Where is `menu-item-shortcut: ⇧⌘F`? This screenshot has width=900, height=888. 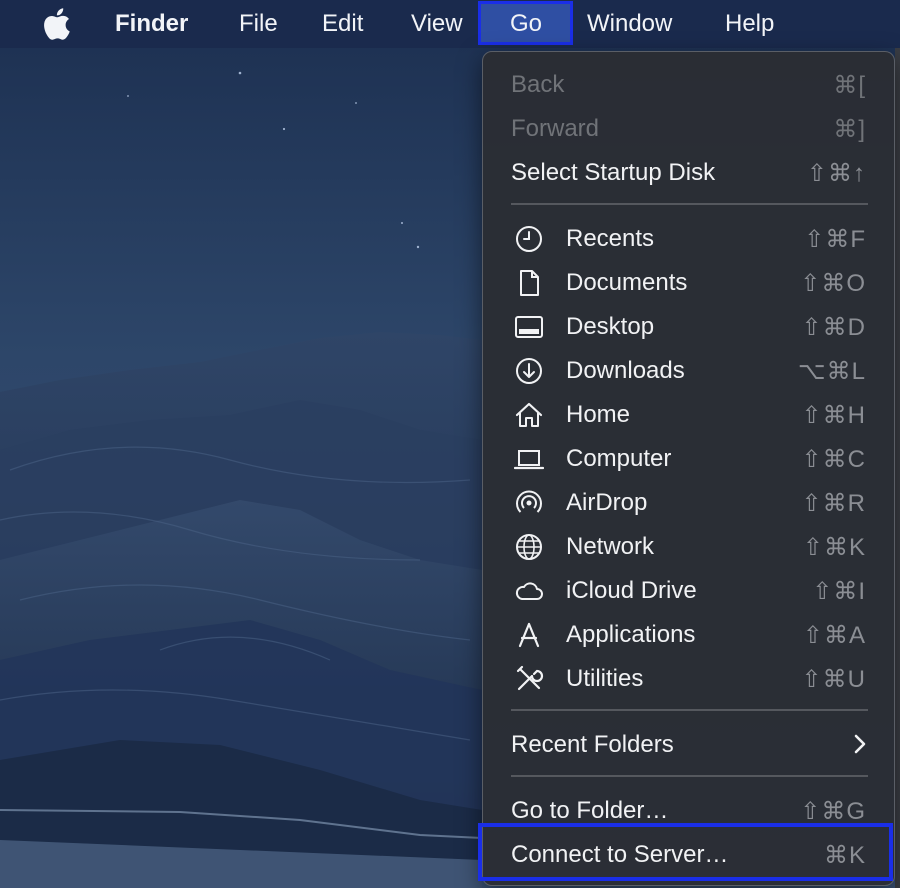
menu-item-shortcut: ⇧⌘F is located at coordinates (835, 239).